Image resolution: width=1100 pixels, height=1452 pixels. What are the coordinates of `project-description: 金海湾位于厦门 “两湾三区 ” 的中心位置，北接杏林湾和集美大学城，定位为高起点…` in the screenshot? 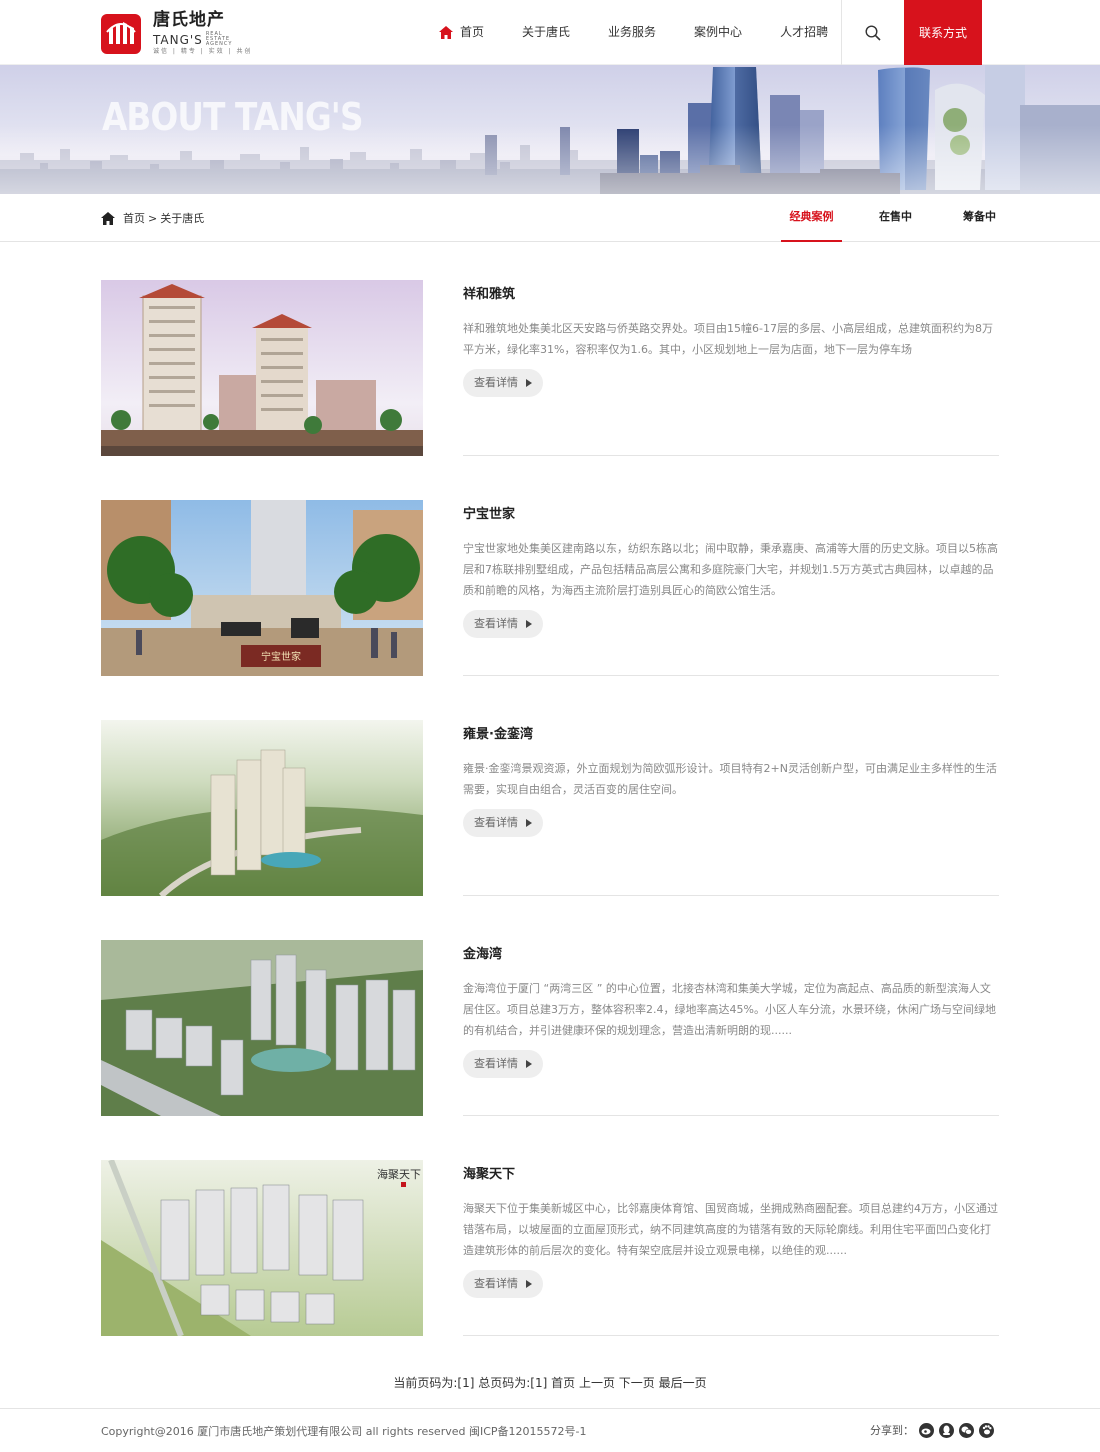 It's located at (729, 1009).